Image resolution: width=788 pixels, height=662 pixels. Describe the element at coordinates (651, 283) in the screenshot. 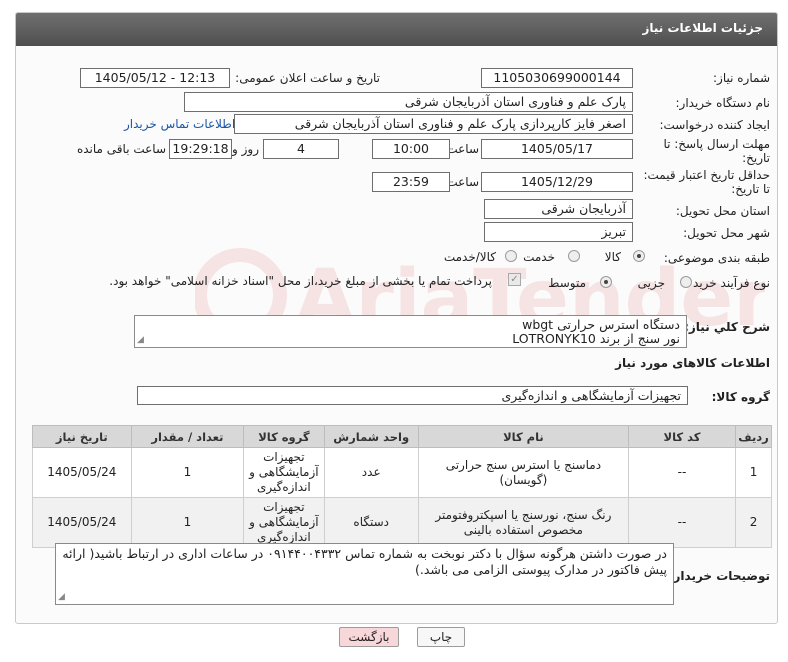

I see `process-option-minor: جزیی` at that location.